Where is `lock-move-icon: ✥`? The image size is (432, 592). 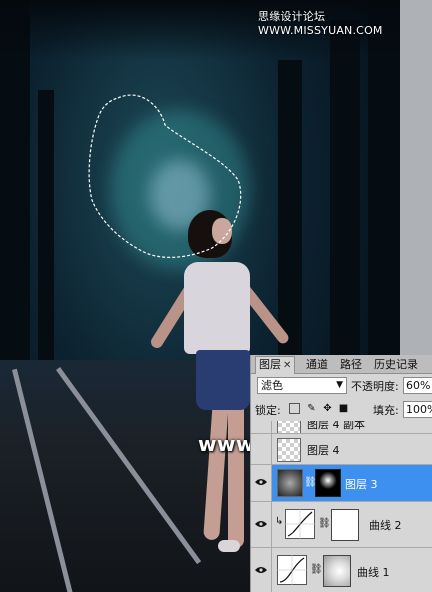 lock-move-icon: ✥ is located at coordinates (327, 408).